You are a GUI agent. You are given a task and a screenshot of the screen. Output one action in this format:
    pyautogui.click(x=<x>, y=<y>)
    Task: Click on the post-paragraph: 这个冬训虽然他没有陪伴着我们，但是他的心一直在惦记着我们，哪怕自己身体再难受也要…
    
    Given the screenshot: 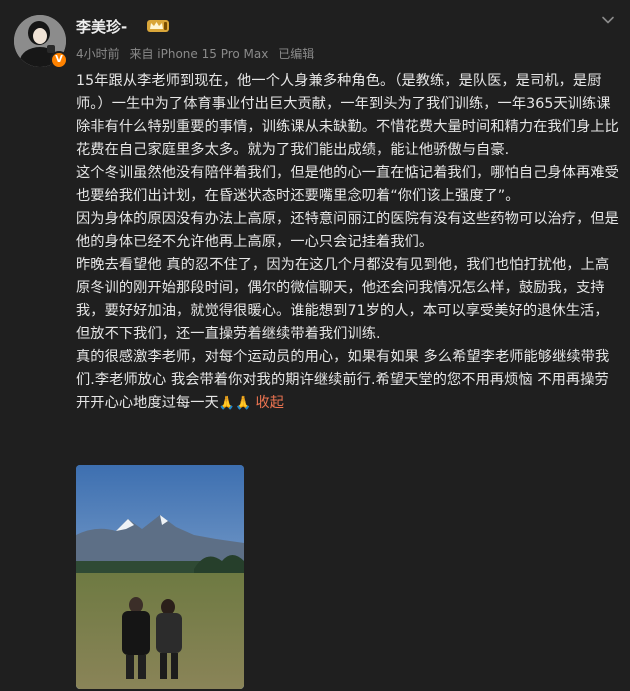 What is the action you would take?
    pyautogui.click(x=347, y=184)
    